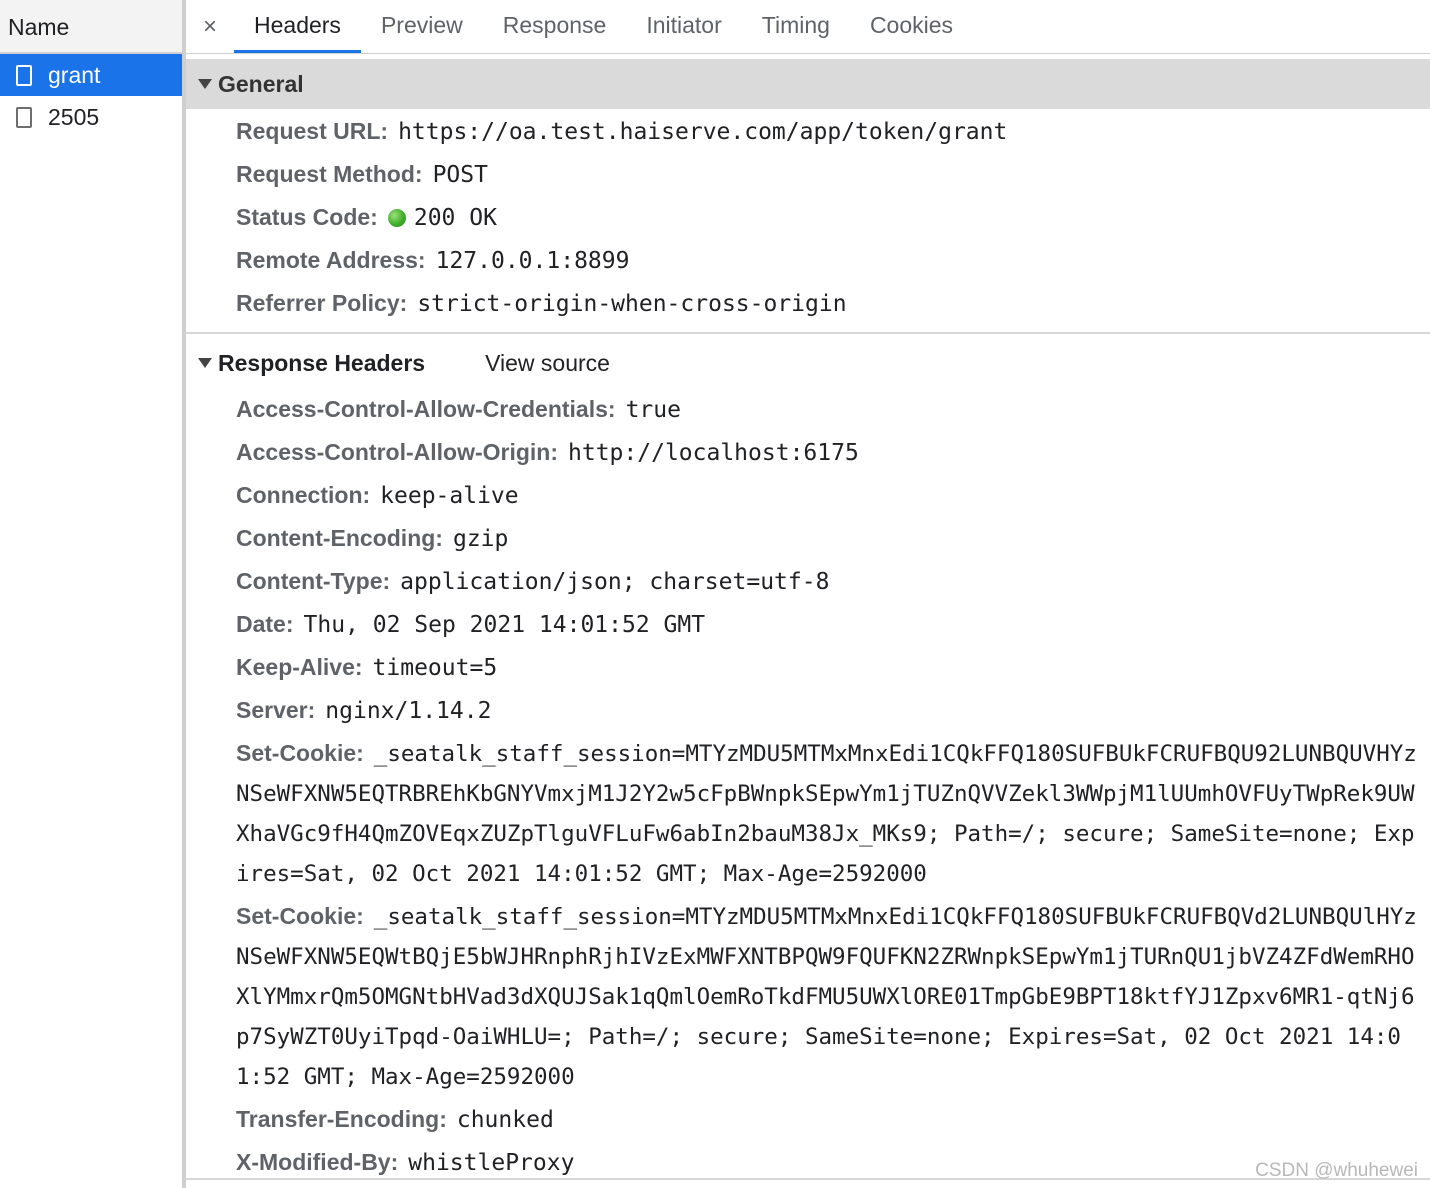 This screenshot has width=1430, height=1188. Describe the element at coordinates (615, 582) in the screenshot. I see `header-value: application/json; charset=utf-8` at that location.